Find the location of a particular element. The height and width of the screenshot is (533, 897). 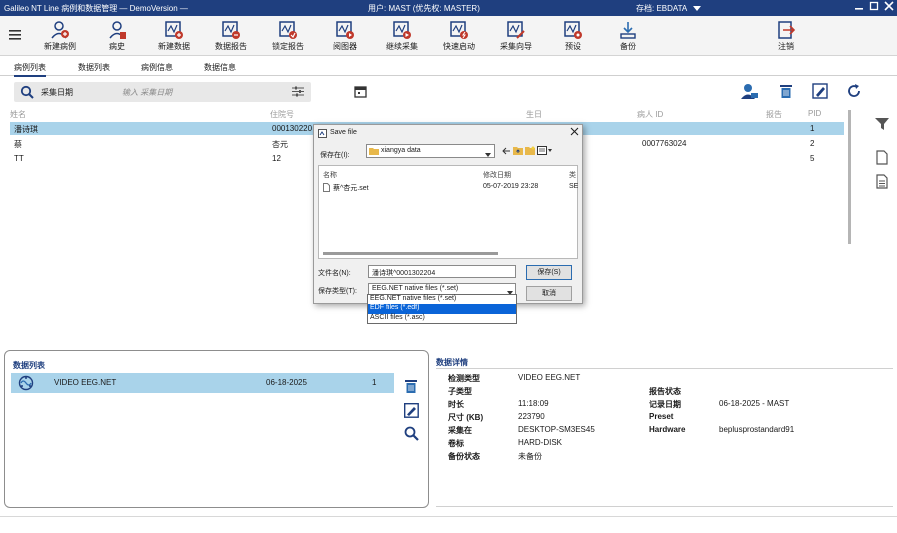

preset-icon is located at coordinates (573, 30).